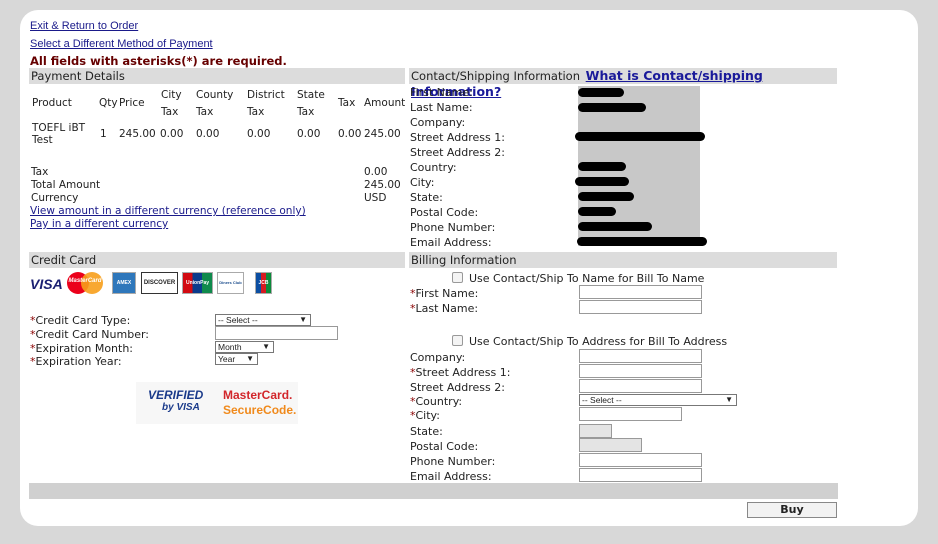 This screenshot has width=938, height=544. I want to click on redacted-email, so click(642, 241).